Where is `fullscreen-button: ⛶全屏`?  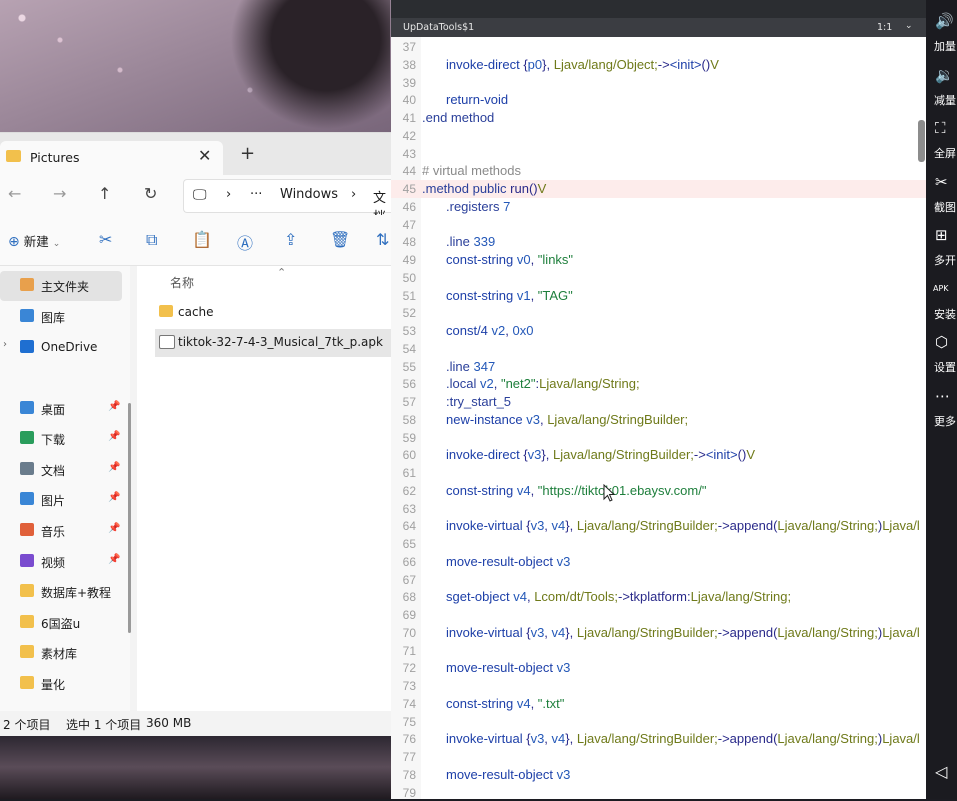 fullscreen-button: ⛶全屏 is located at coordinates (941, 138).